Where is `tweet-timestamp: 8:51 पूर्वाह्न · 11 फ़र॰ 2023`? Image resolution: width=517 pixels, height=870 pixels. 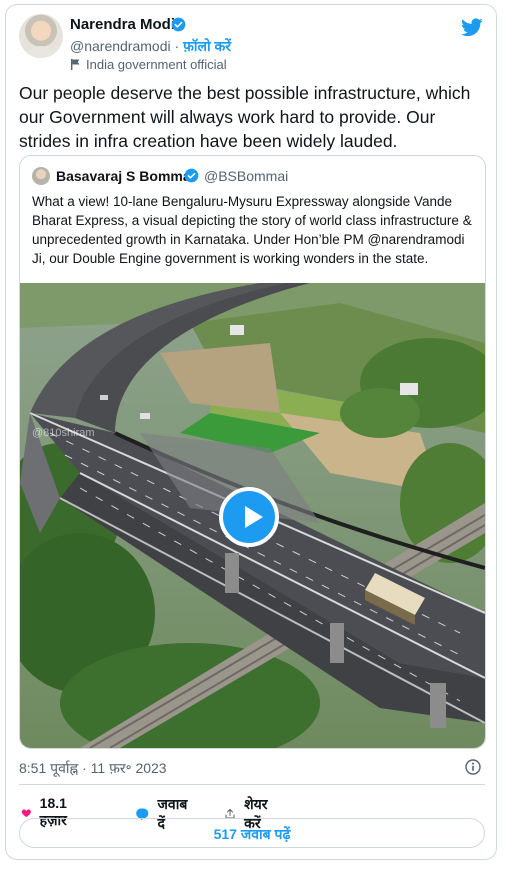
tweet-timestamp: 8:51 पूर्वाह्न · 11 फ़र॰ 2023 is located at coordinates (93, 768).